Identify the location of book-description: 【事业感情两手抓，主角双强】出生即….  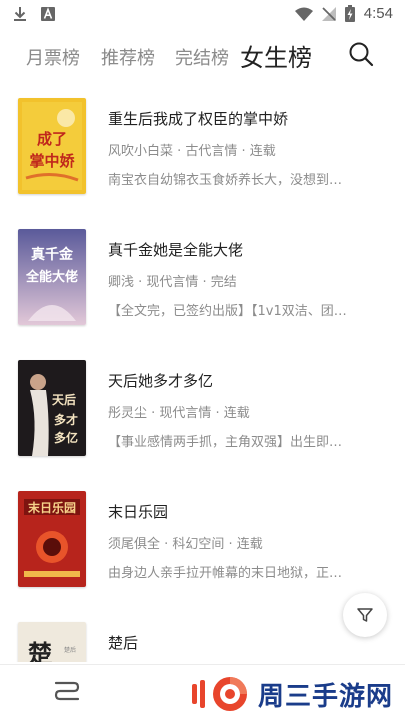
(225, 442).